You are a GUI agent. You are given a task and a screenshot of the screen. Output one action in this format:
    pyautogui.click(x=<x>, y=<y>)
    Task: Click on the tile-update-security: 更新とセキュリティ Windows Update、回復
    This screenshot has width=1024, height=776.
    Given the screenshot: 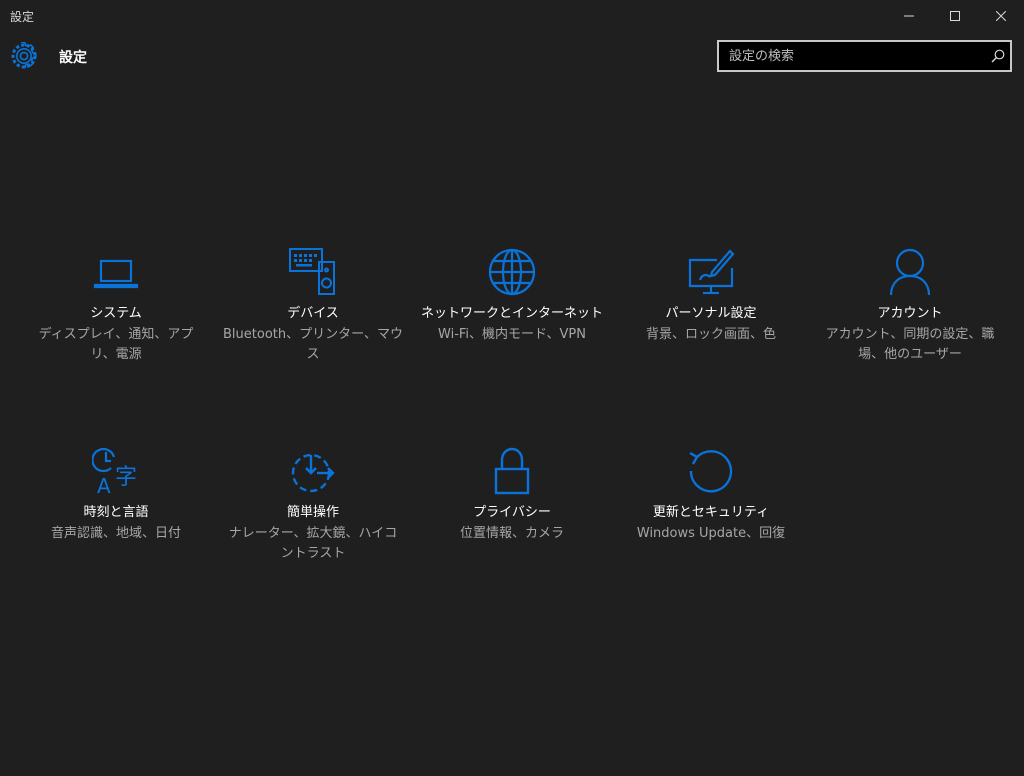 What is the action you would take?
    pyautogui.click(x=711, y=495)
    